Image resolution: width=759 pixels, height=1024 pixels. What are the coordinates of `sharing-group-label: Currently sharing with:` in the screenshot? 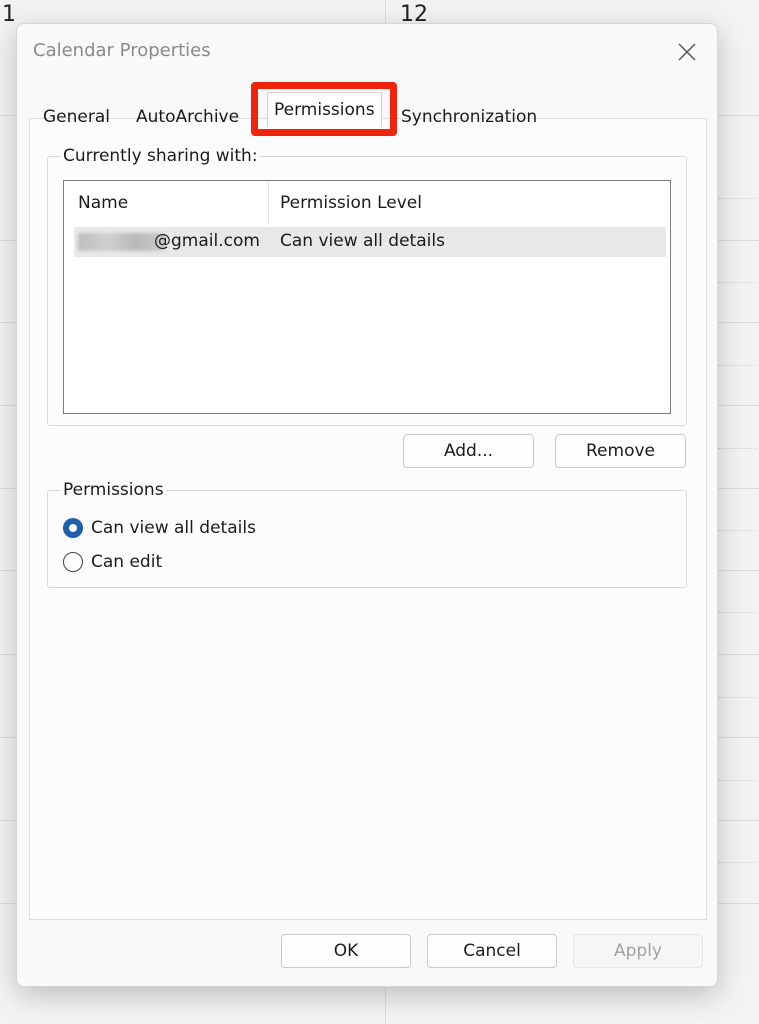 It's located at (160, 156).